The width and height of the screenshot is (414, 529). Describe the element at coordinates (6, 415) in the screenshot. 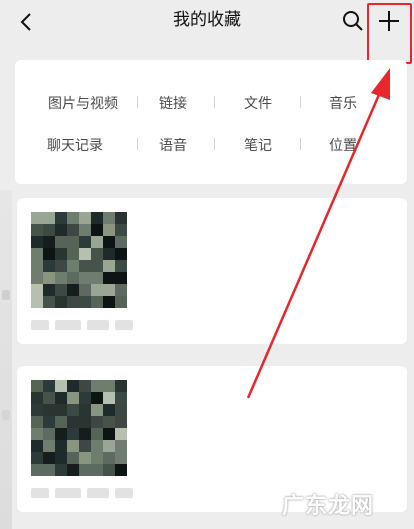

I see `decorative-mark` at that location.